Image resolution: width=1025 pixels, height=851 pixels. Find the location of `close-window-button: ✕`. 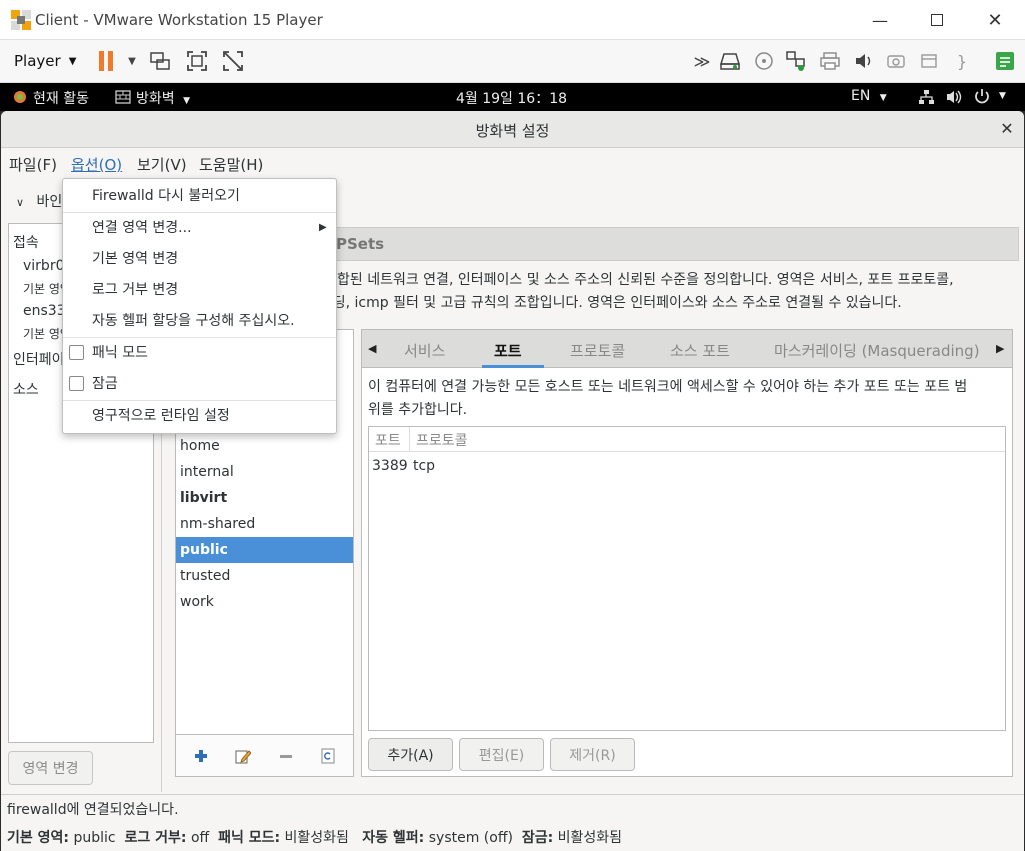

close-window-button: ✕ is located at coordinates (995, 20).